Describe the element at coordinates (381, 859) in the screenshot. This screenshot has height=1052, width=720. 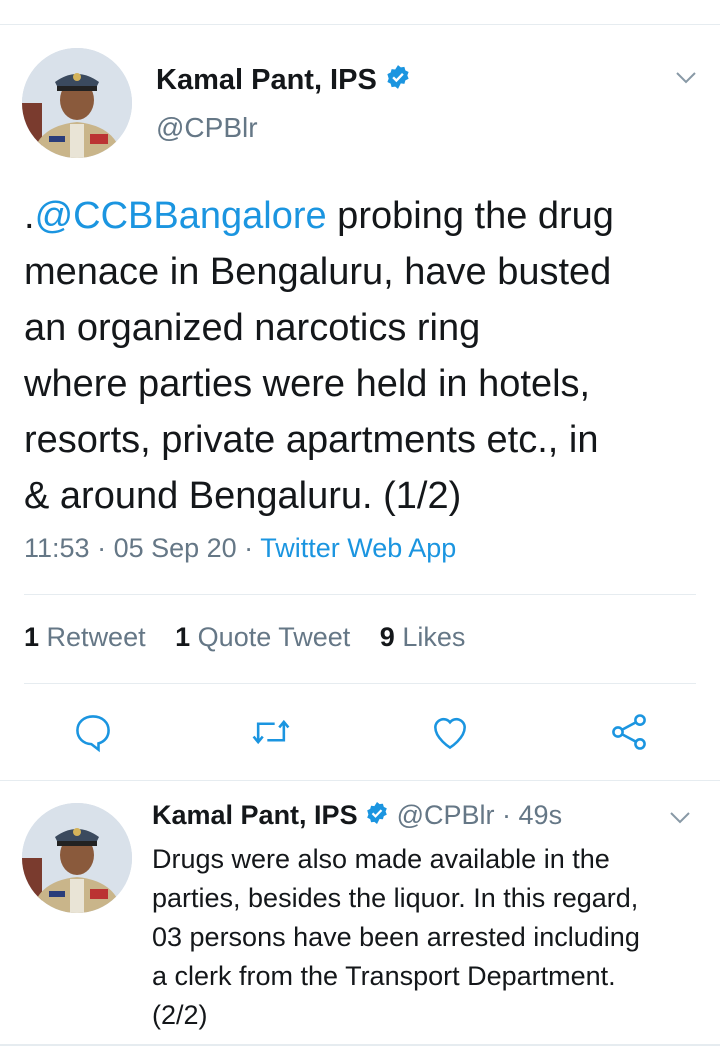
I see `reply-line: Drugs were also made available in the` at that location.